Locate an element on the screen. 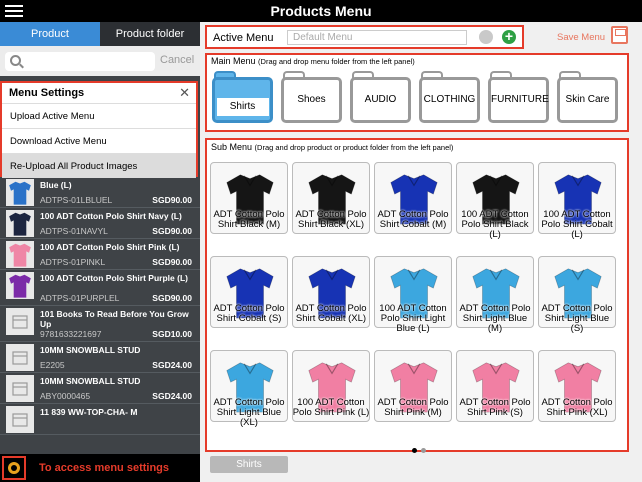 This screenshot has width=642, height=482. folder-label: AUDIO is located at coordinates (380, 99).